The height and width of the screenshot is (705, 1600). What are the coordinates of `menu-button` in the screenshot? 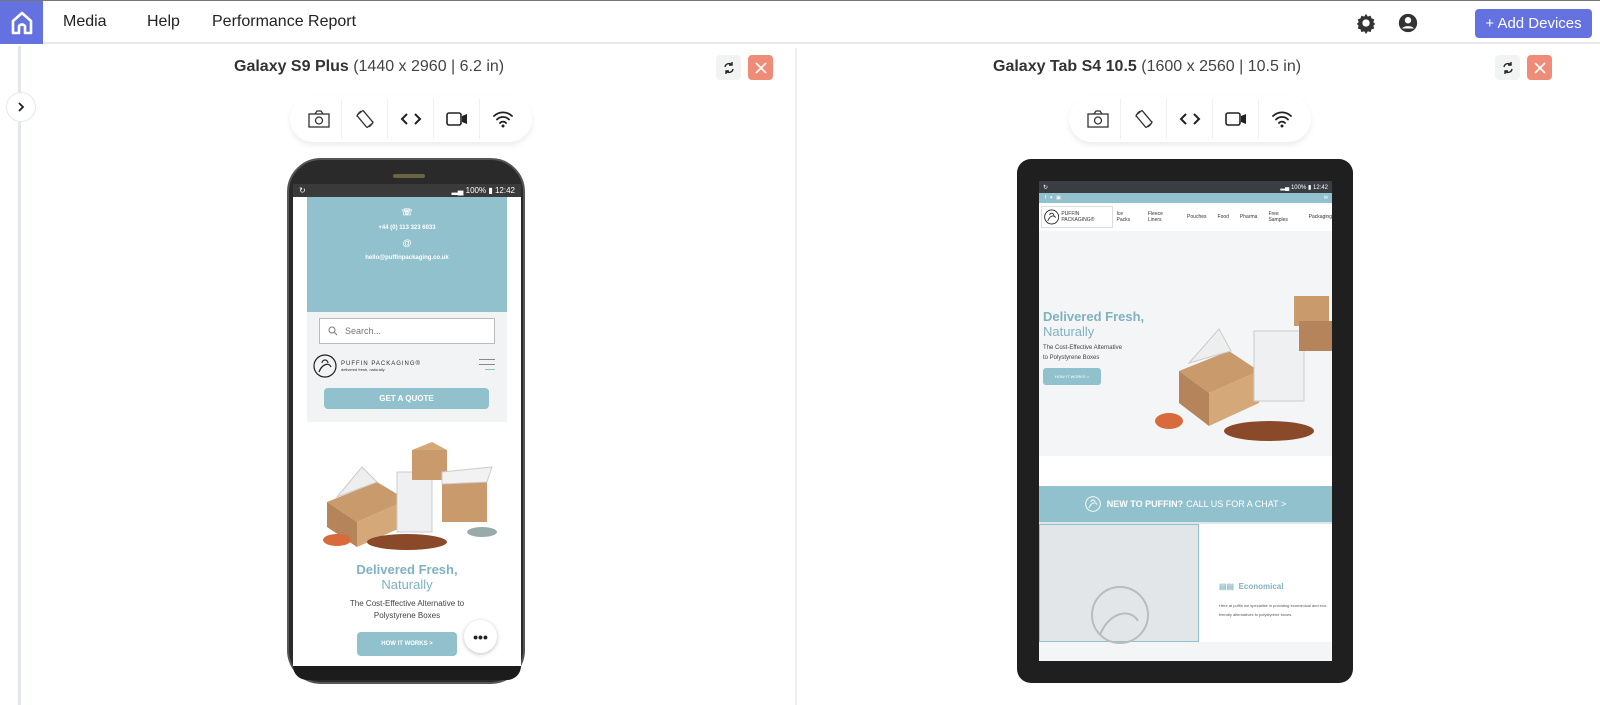 It's located at (487, 366).